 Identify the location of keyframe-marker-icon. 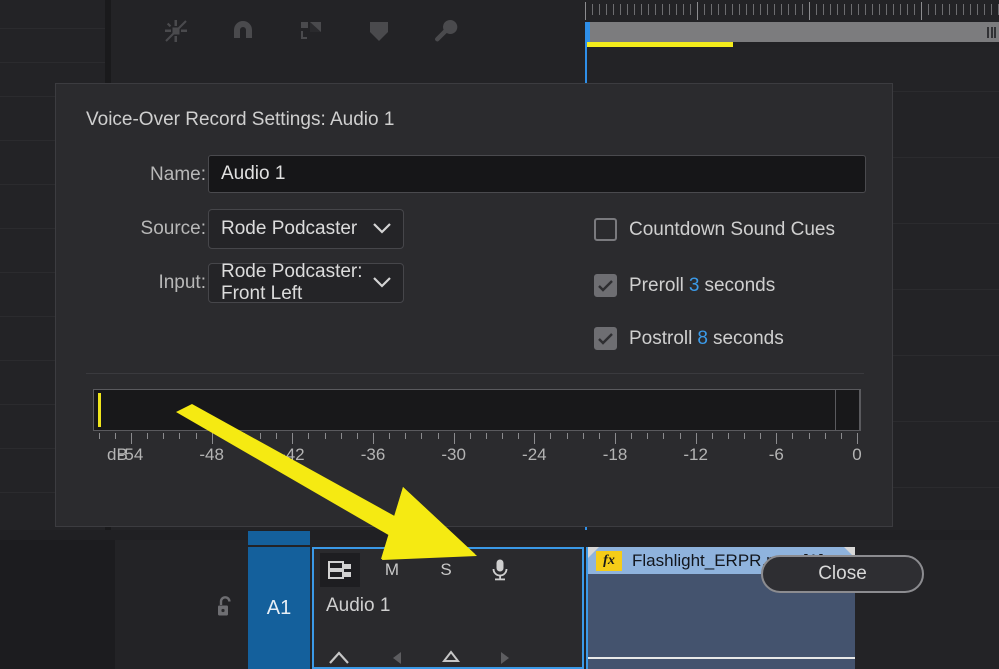
(451, 659).